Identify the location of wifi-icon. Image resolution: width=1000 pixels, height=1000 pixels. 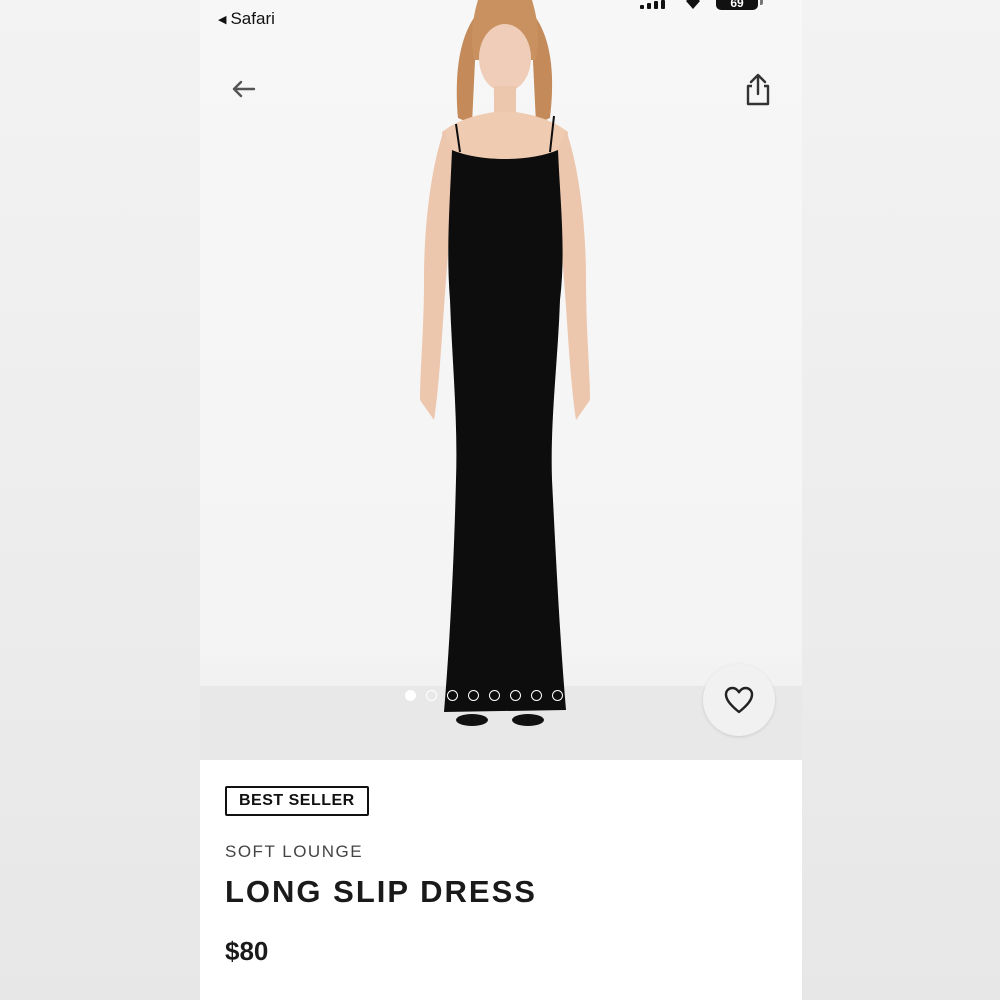
(693, 4).